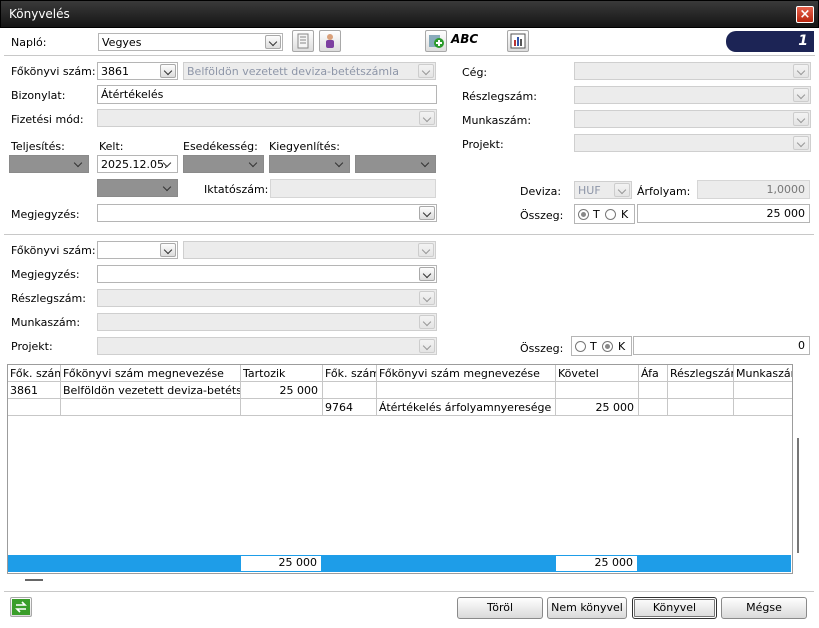 This screenshot has width=819, height=628. Describe the element at coordinates (583, 214) in the screenshot. I see `t-radio` at that location.